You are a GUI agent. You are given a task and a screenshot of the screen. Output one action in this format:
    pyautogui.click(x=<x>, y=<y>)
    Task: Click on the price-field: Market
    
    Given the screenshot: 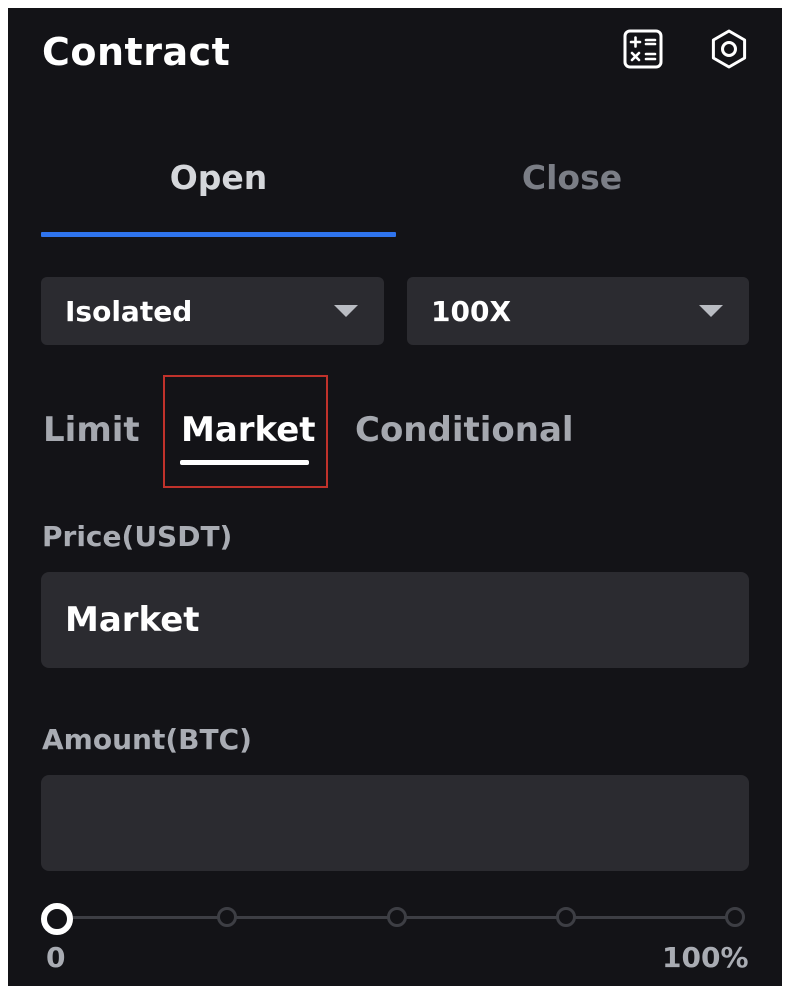 What is the action you would take?
    pyautogui.click(x=395, y=620)
    